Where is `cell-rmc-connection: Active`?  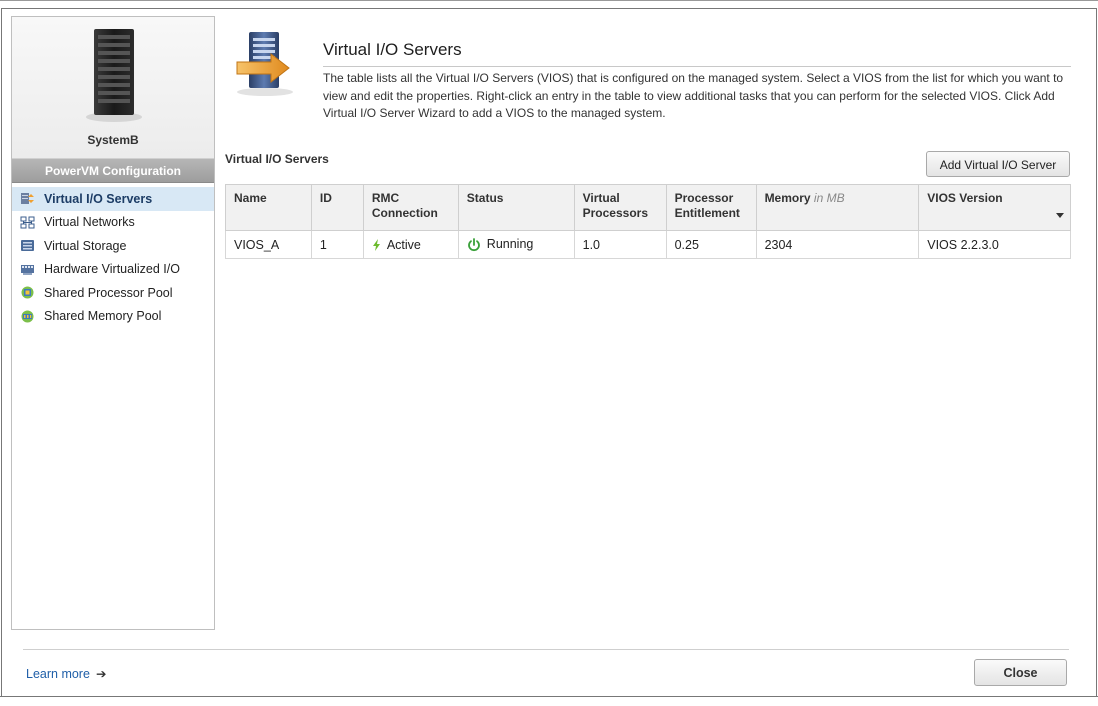 cell-rmc-connection: Active is located at coordinates (410, 244).